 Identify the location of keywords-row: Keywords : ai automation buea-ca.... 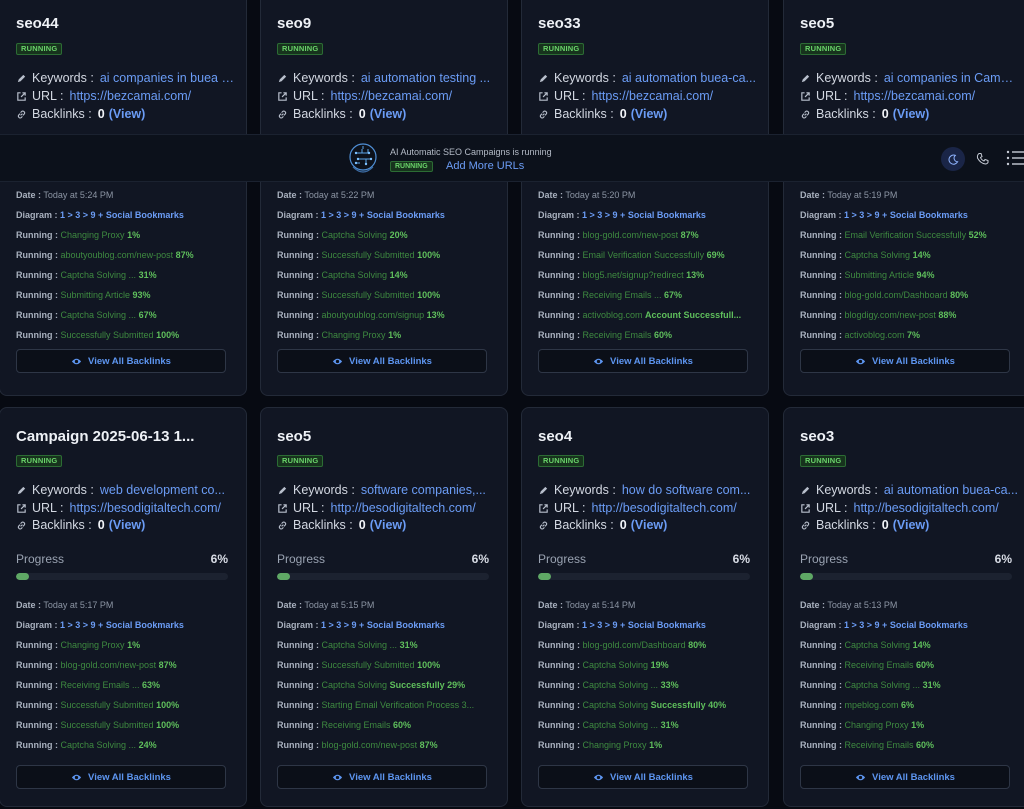
(910, 490).